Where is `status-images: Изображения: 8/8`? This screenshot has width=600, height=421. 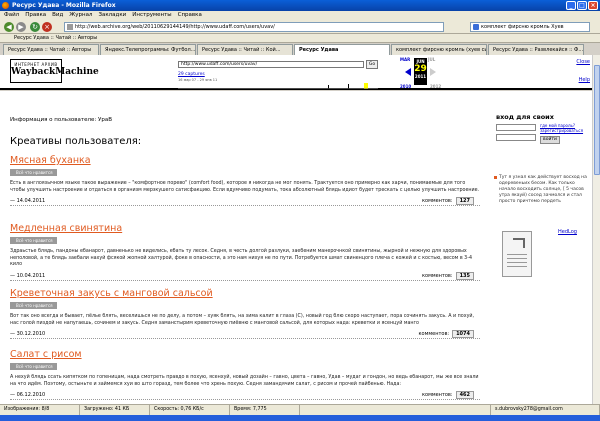 status-images: Изображения: 8/8 is located at coordinates (40, 410).